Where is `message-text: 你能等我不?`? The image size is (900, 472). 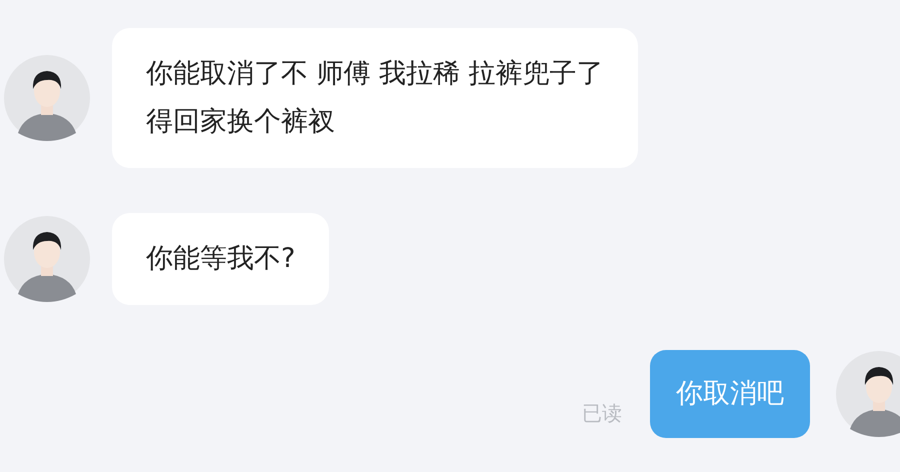 message-text: 你能等我不? is located at coordinates (221, 259).